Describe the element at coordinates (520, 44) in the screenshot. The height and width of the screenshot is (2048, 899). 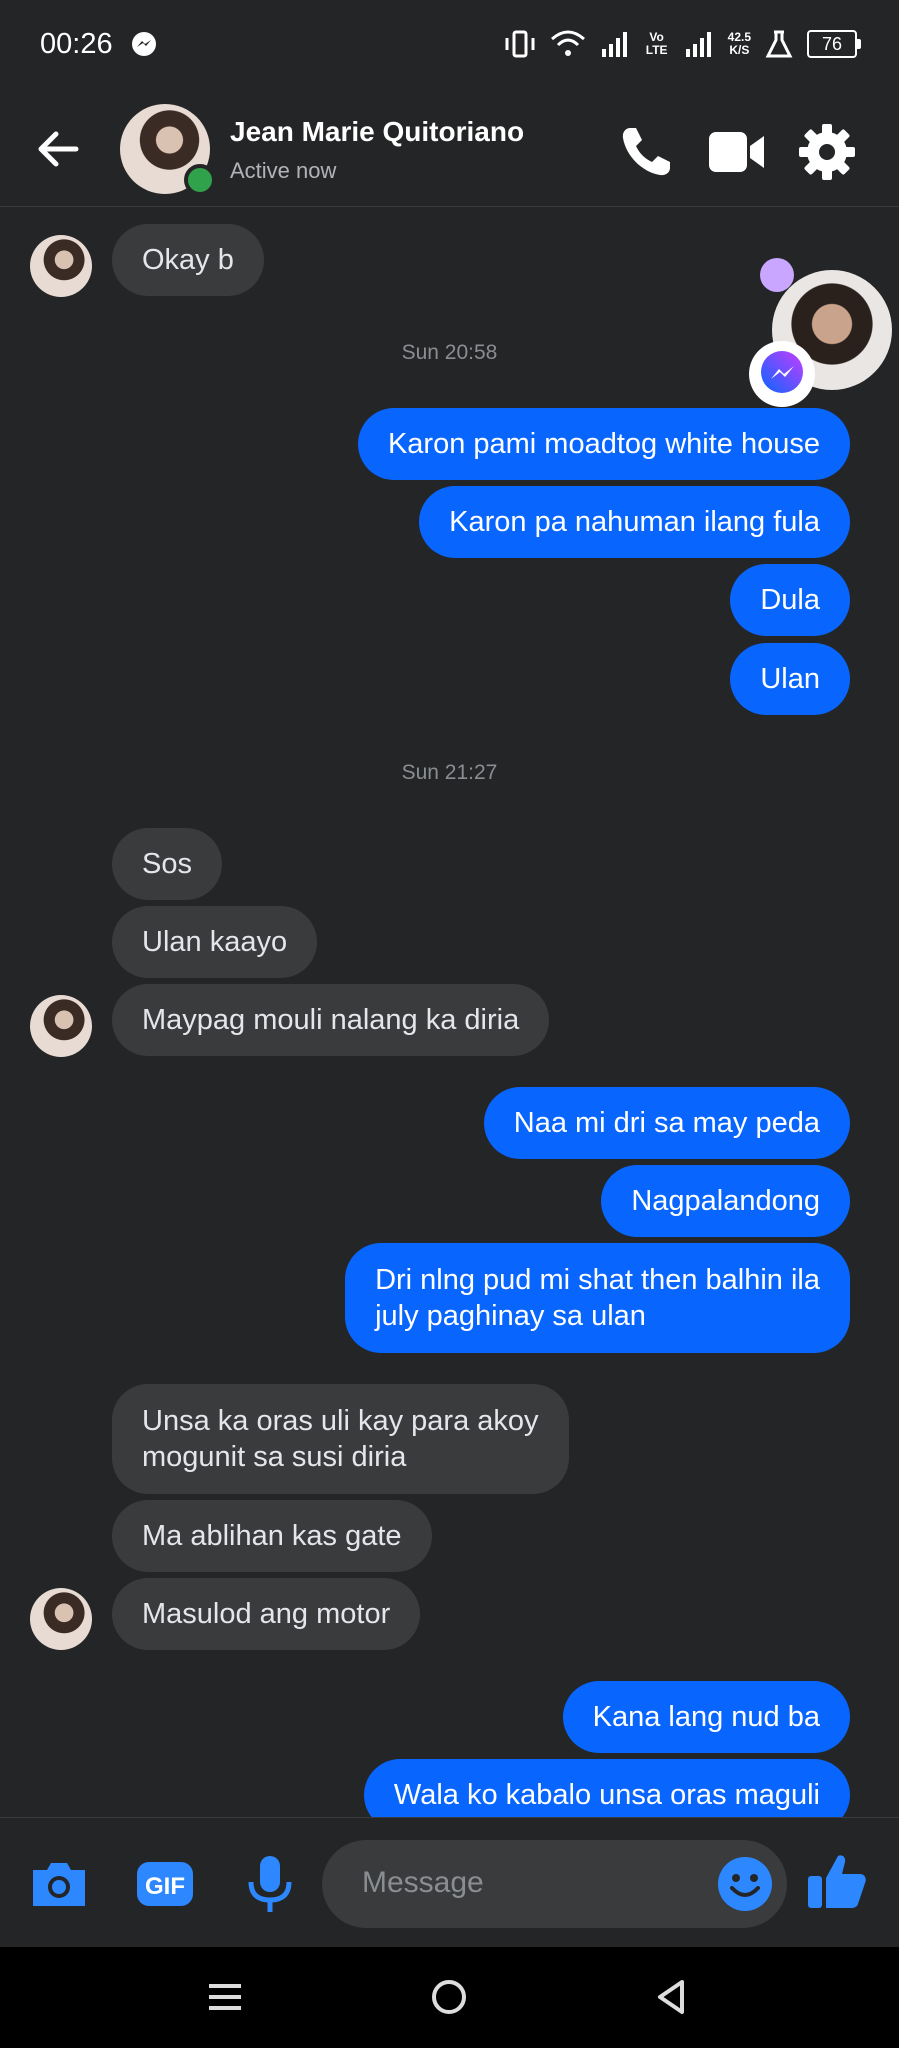
I see `vibrate-icon` at that location.